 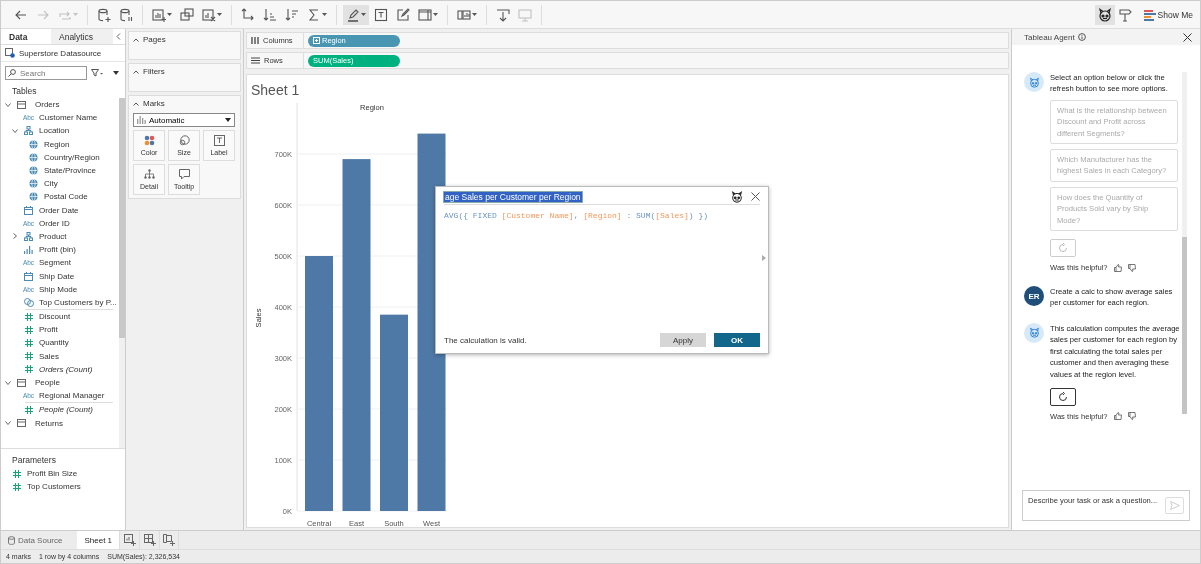 What do you see at coordinates (154, 103) in the screenshot?
I see `card-title: Marks` at bounding box center [154, 103].